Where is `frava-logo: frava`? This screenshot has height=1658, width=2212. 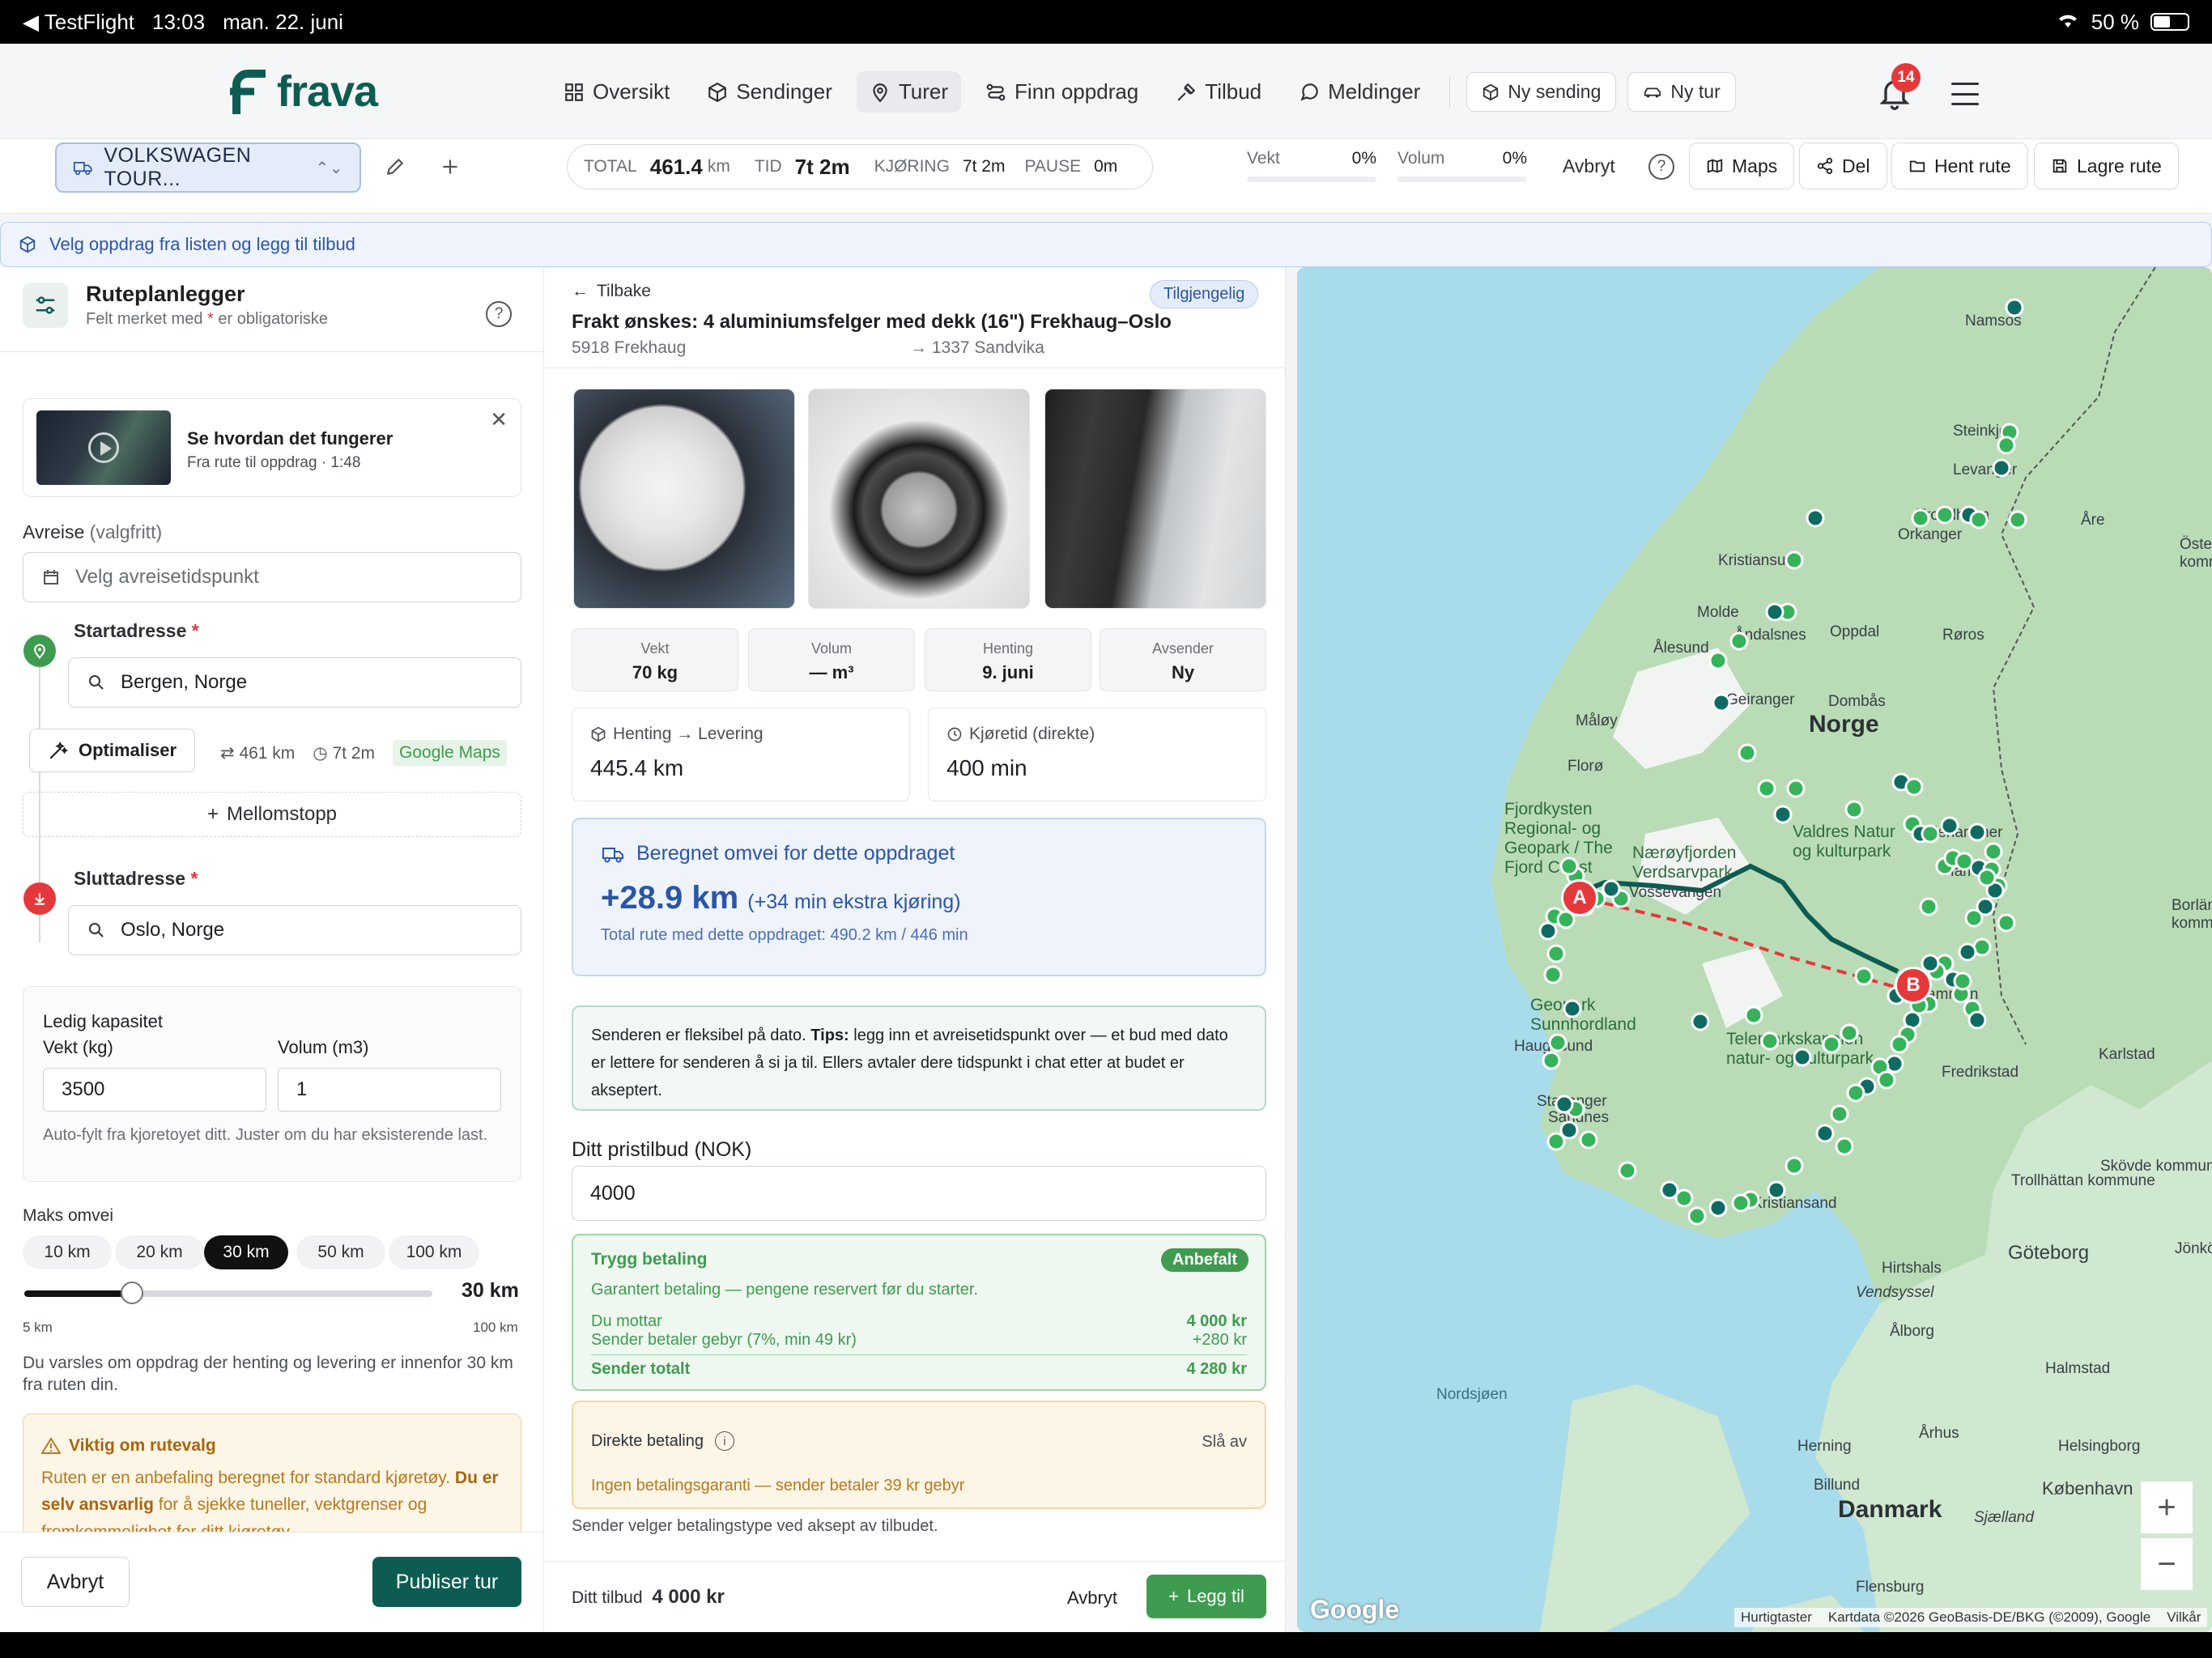
frava-logo: frava is located at coordinates (303, 91).